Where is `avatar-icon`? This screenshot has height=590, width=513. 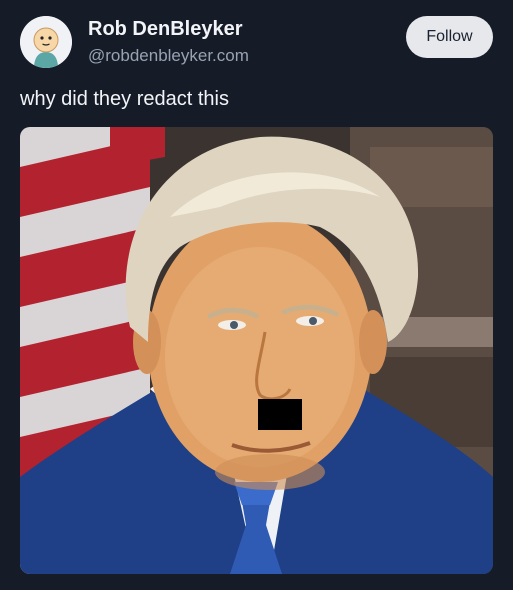
avatar-icon is located at coordinates (46, 42).